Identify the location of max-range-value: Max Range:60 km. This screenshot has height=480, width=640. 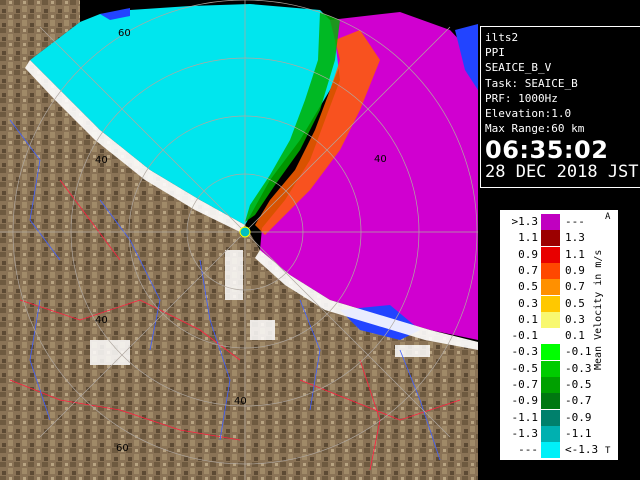
(535, 129).